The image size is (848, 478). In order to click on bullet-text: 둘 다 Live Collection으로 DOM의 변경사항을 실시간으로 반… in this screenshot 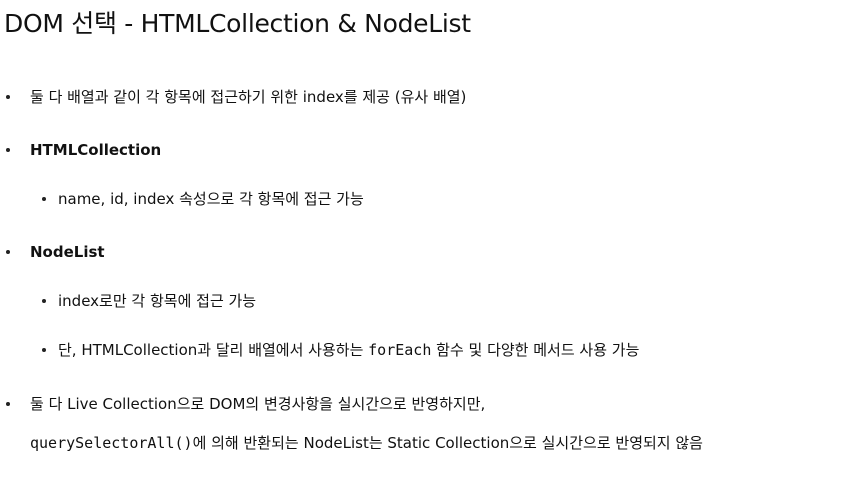, I will do `click(258, 404)`.